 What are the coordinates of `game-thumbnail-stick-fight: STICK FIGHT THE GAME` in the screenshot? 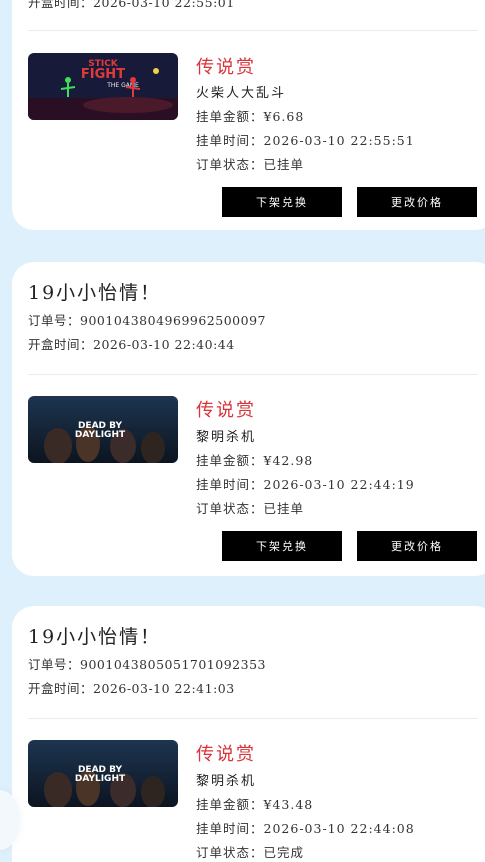 It's located at (103, 86).